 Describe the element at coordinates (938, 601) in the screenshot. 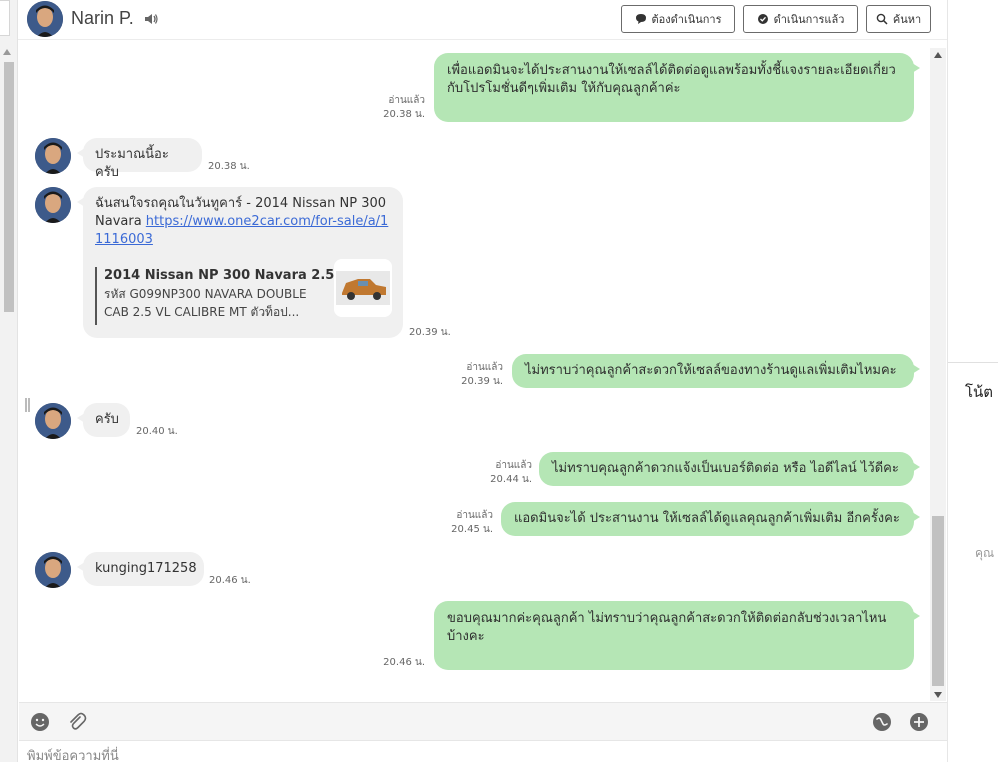

I see `chat-scrollbar-thumb` at that location.